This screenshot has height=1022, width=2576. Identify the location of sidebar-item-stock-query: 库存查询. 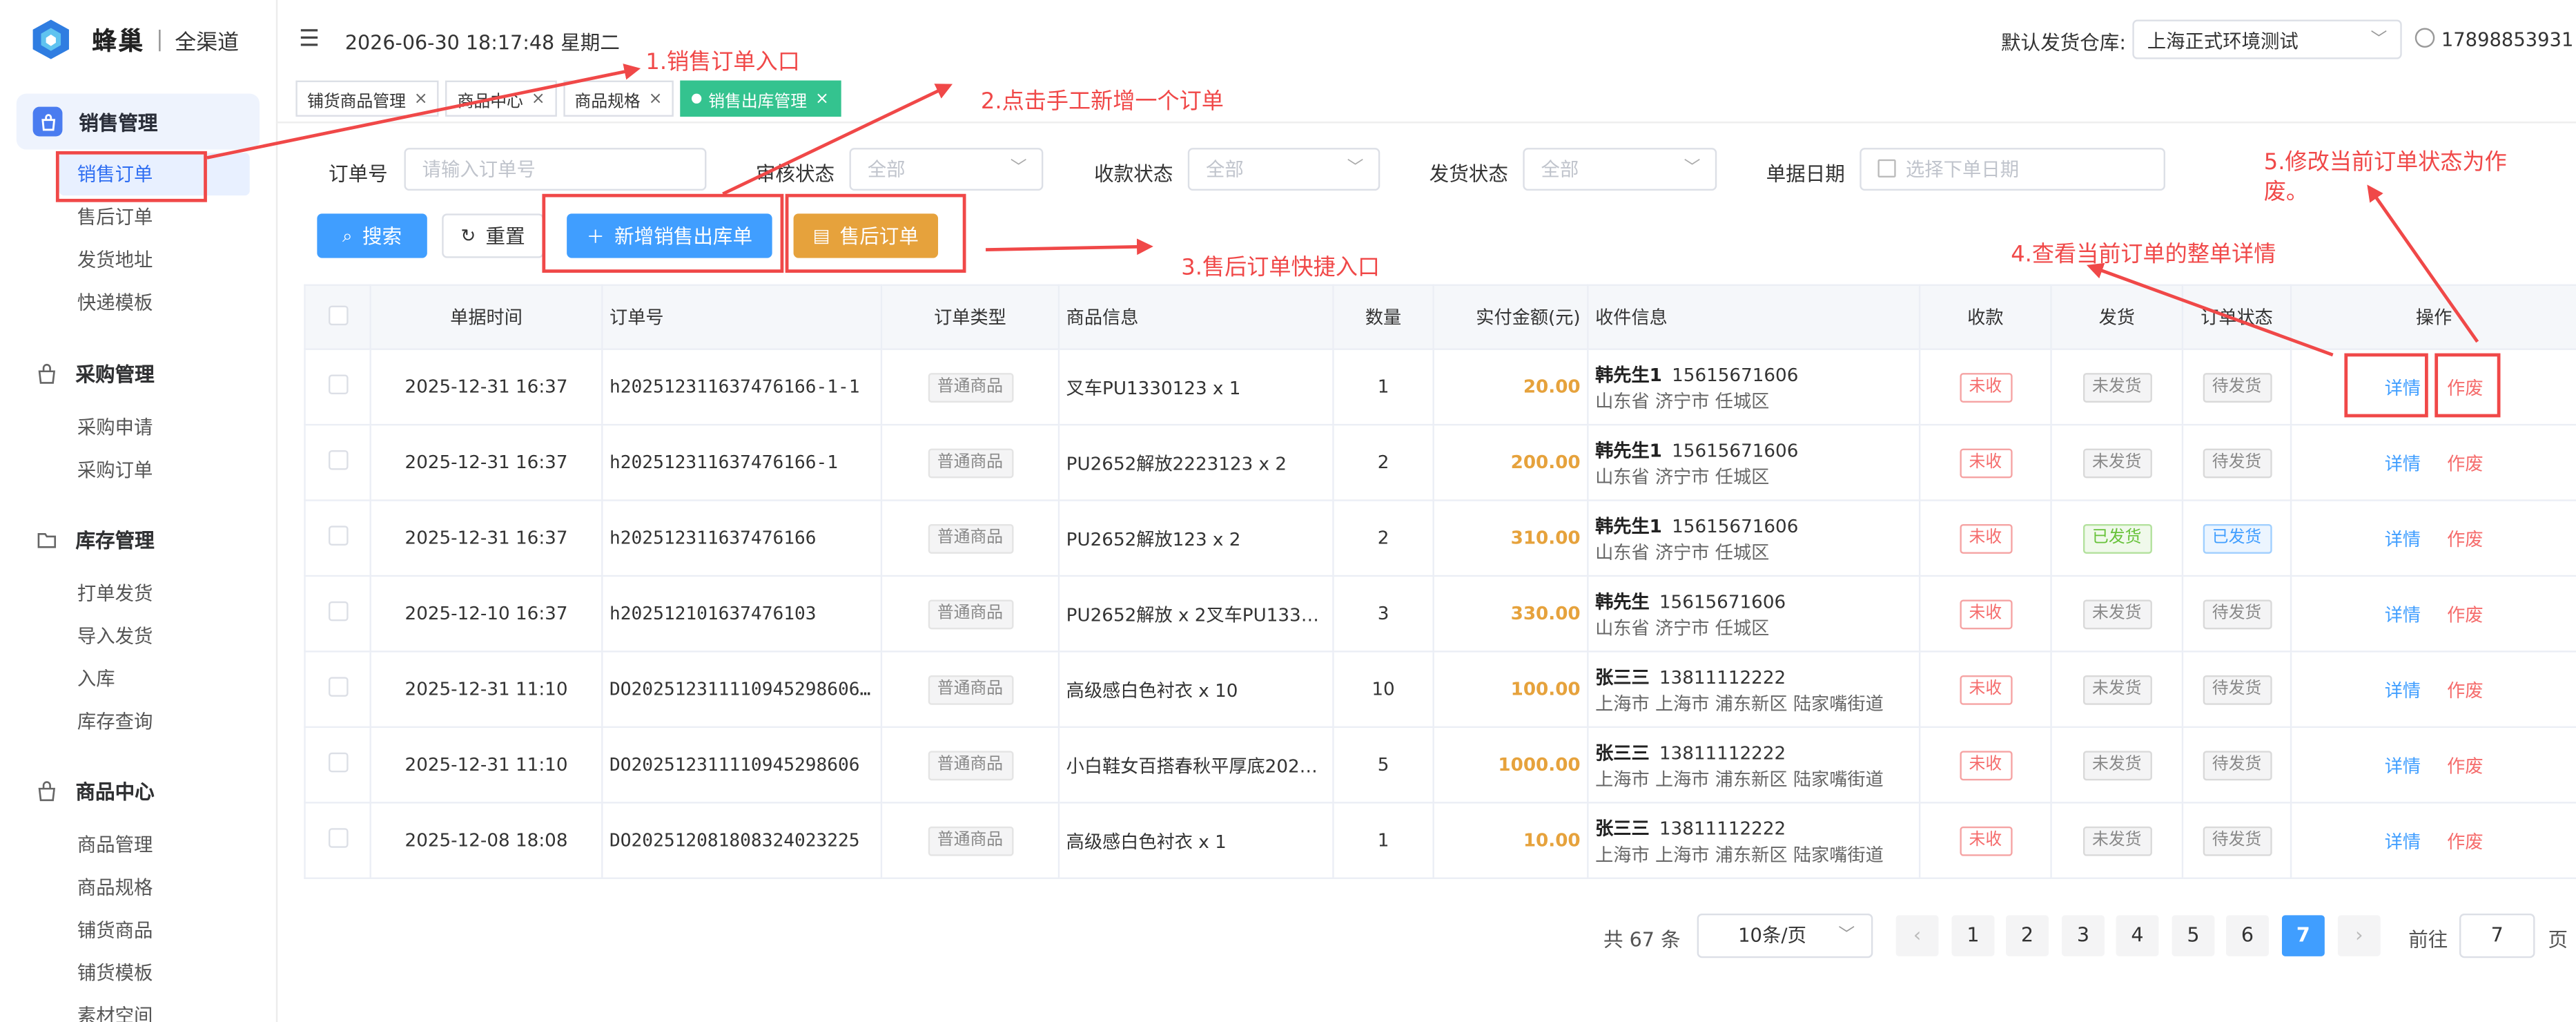
(138, 721).